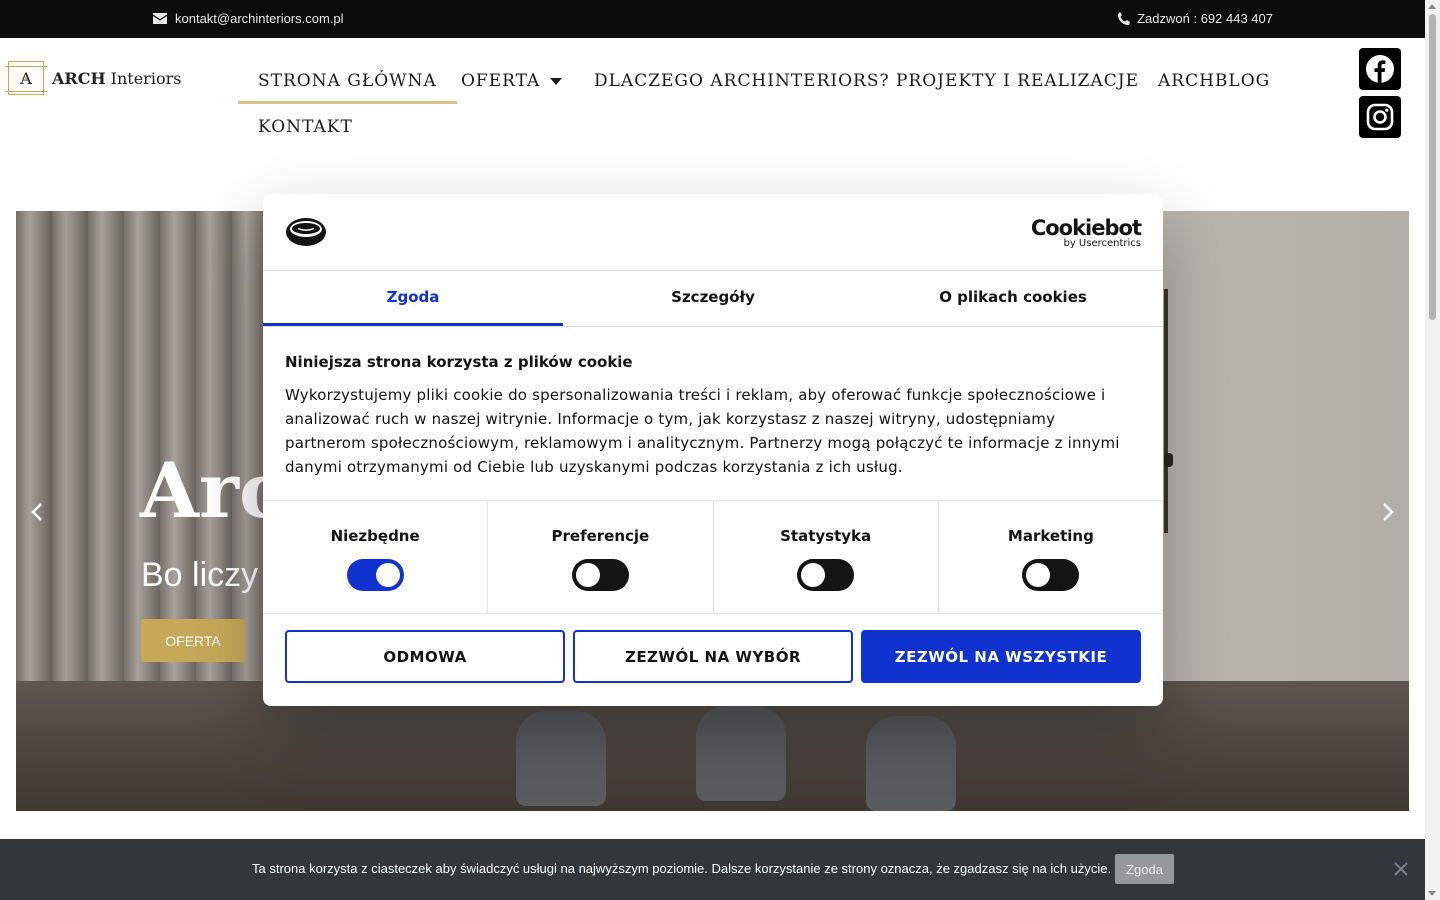 The height and width of the screenshot is (900, 1440). I want to click on contact-phone: Zadzwoń : 692 443 407, so click(1195, 18).